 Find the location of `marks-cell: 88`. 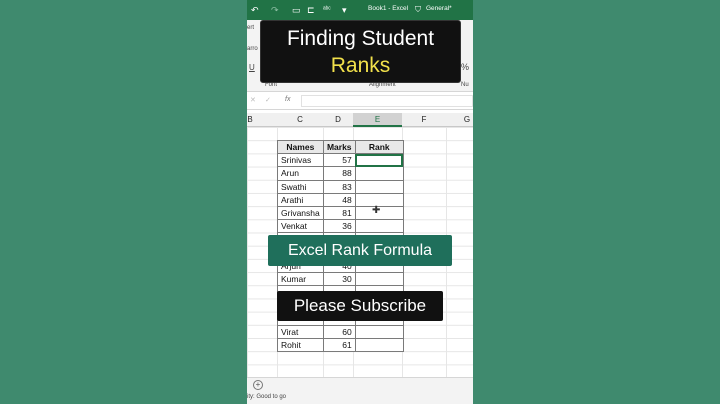

marks-cell: 88 is located at coordinates (339, 173).